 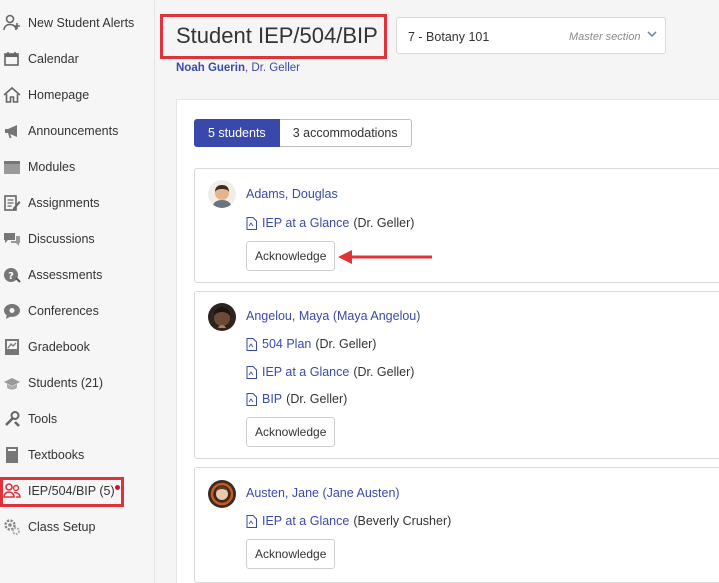 What do you see at coordinates (12, 384) in the screenshot?
I see `students-icon` at bounding box center [12, 384].